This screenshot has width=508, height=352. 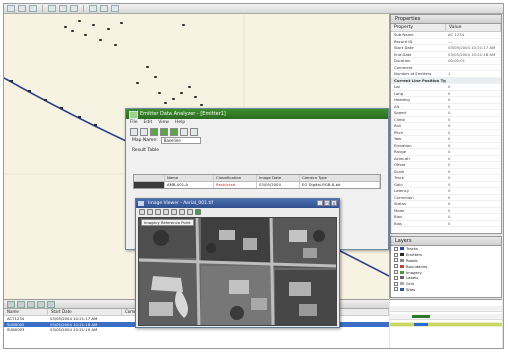 I want to click on pointer-icon, so click(x=142, y=212).